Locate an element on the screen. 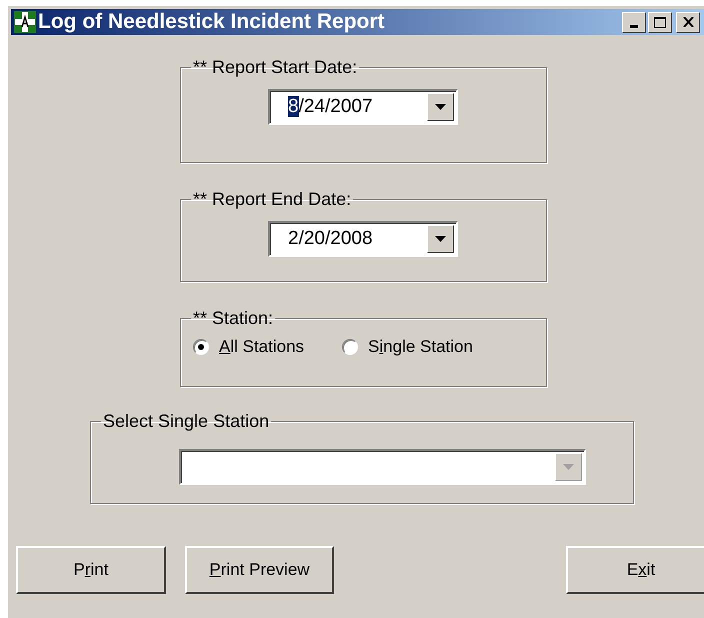 The image size is (704, 618). action-button: Print is located at coordinates (91, 570).